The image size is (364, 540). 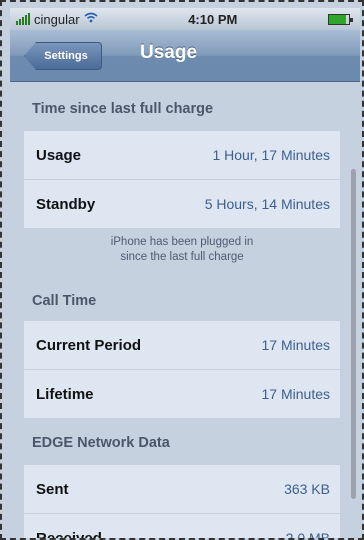 What do you see at coordinates (307, 489) in the screenshot?
I see `row-value: 363 KB` at bounding box center [307, 489].